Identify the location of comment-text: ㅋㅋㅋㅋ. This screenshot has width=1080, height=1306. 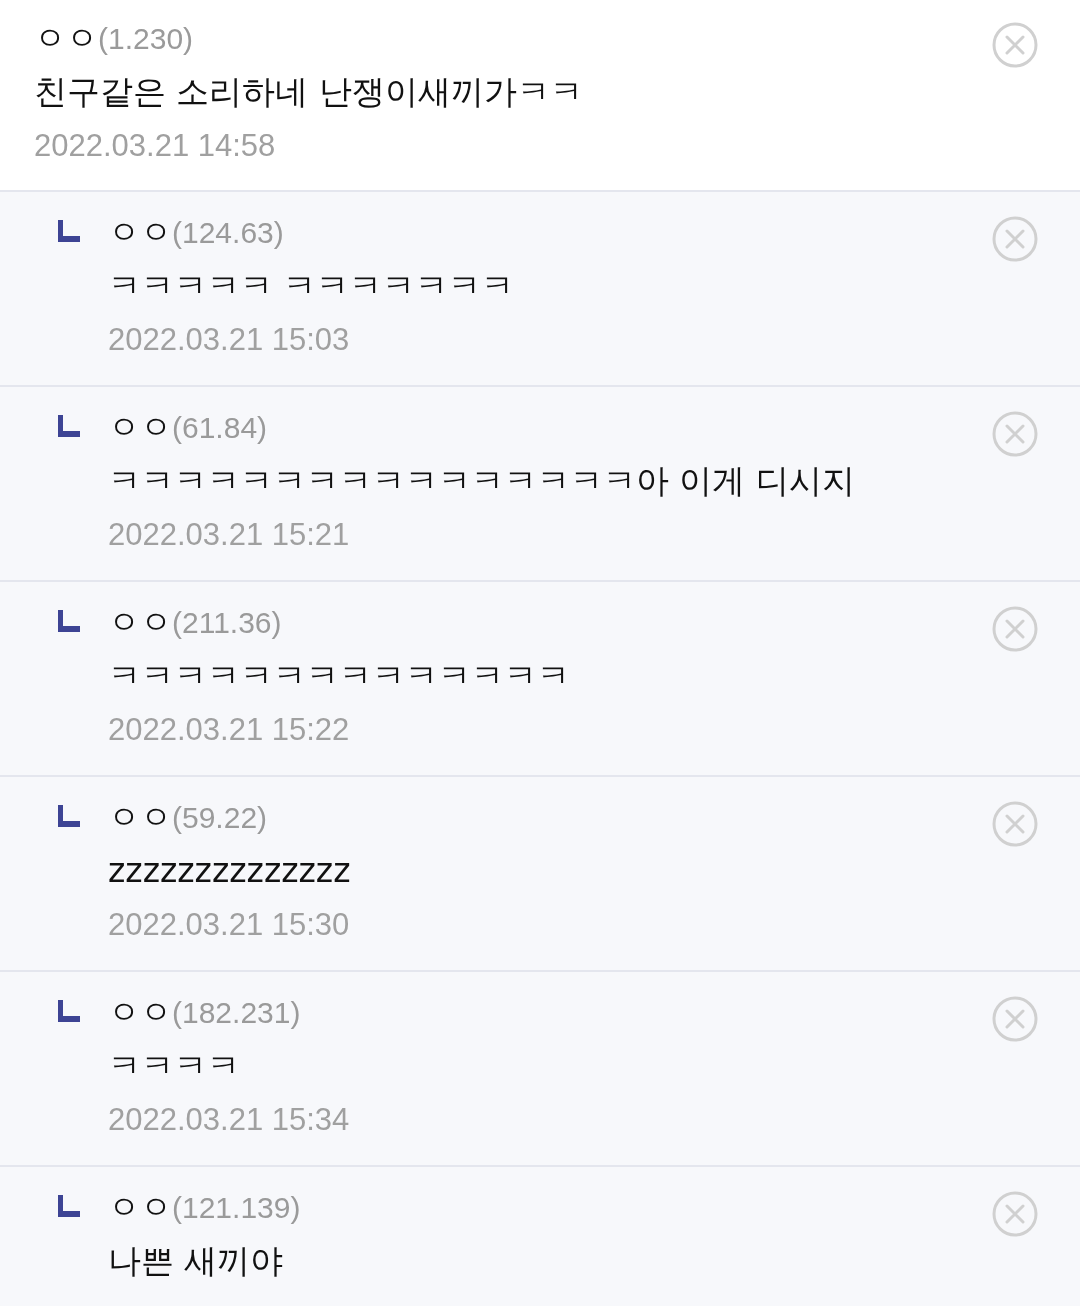
(174, 1066).